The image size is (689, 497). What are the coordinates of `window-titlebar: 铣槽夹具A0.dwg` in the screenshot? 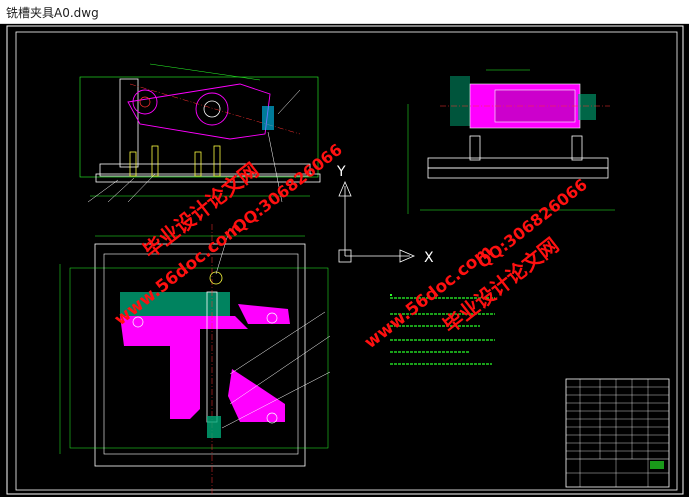 It's located at (344, 12).